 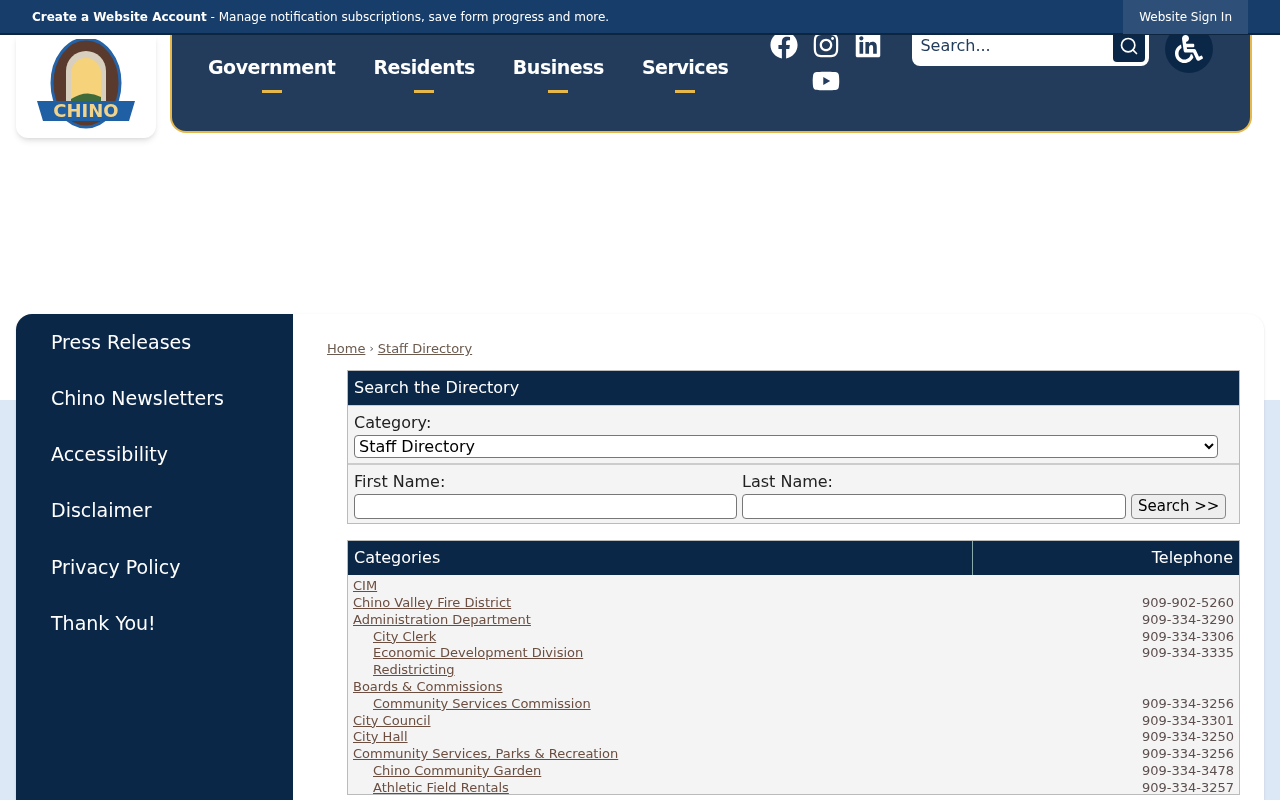 I want to click on wheelchair-icon, so click(x=1189, y=49).